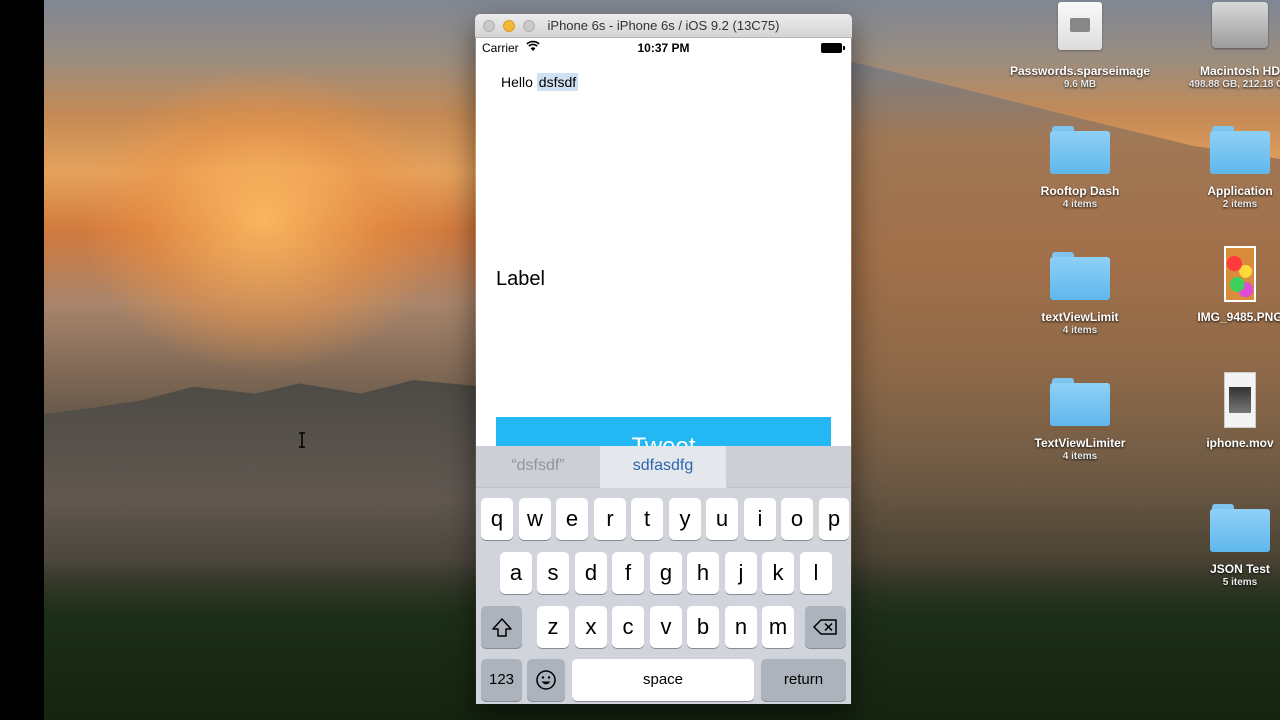  Describe the element at coordinates (1240, 443) in the screenshot. I see `desktop-icon-label: iphone.mov` at that location.